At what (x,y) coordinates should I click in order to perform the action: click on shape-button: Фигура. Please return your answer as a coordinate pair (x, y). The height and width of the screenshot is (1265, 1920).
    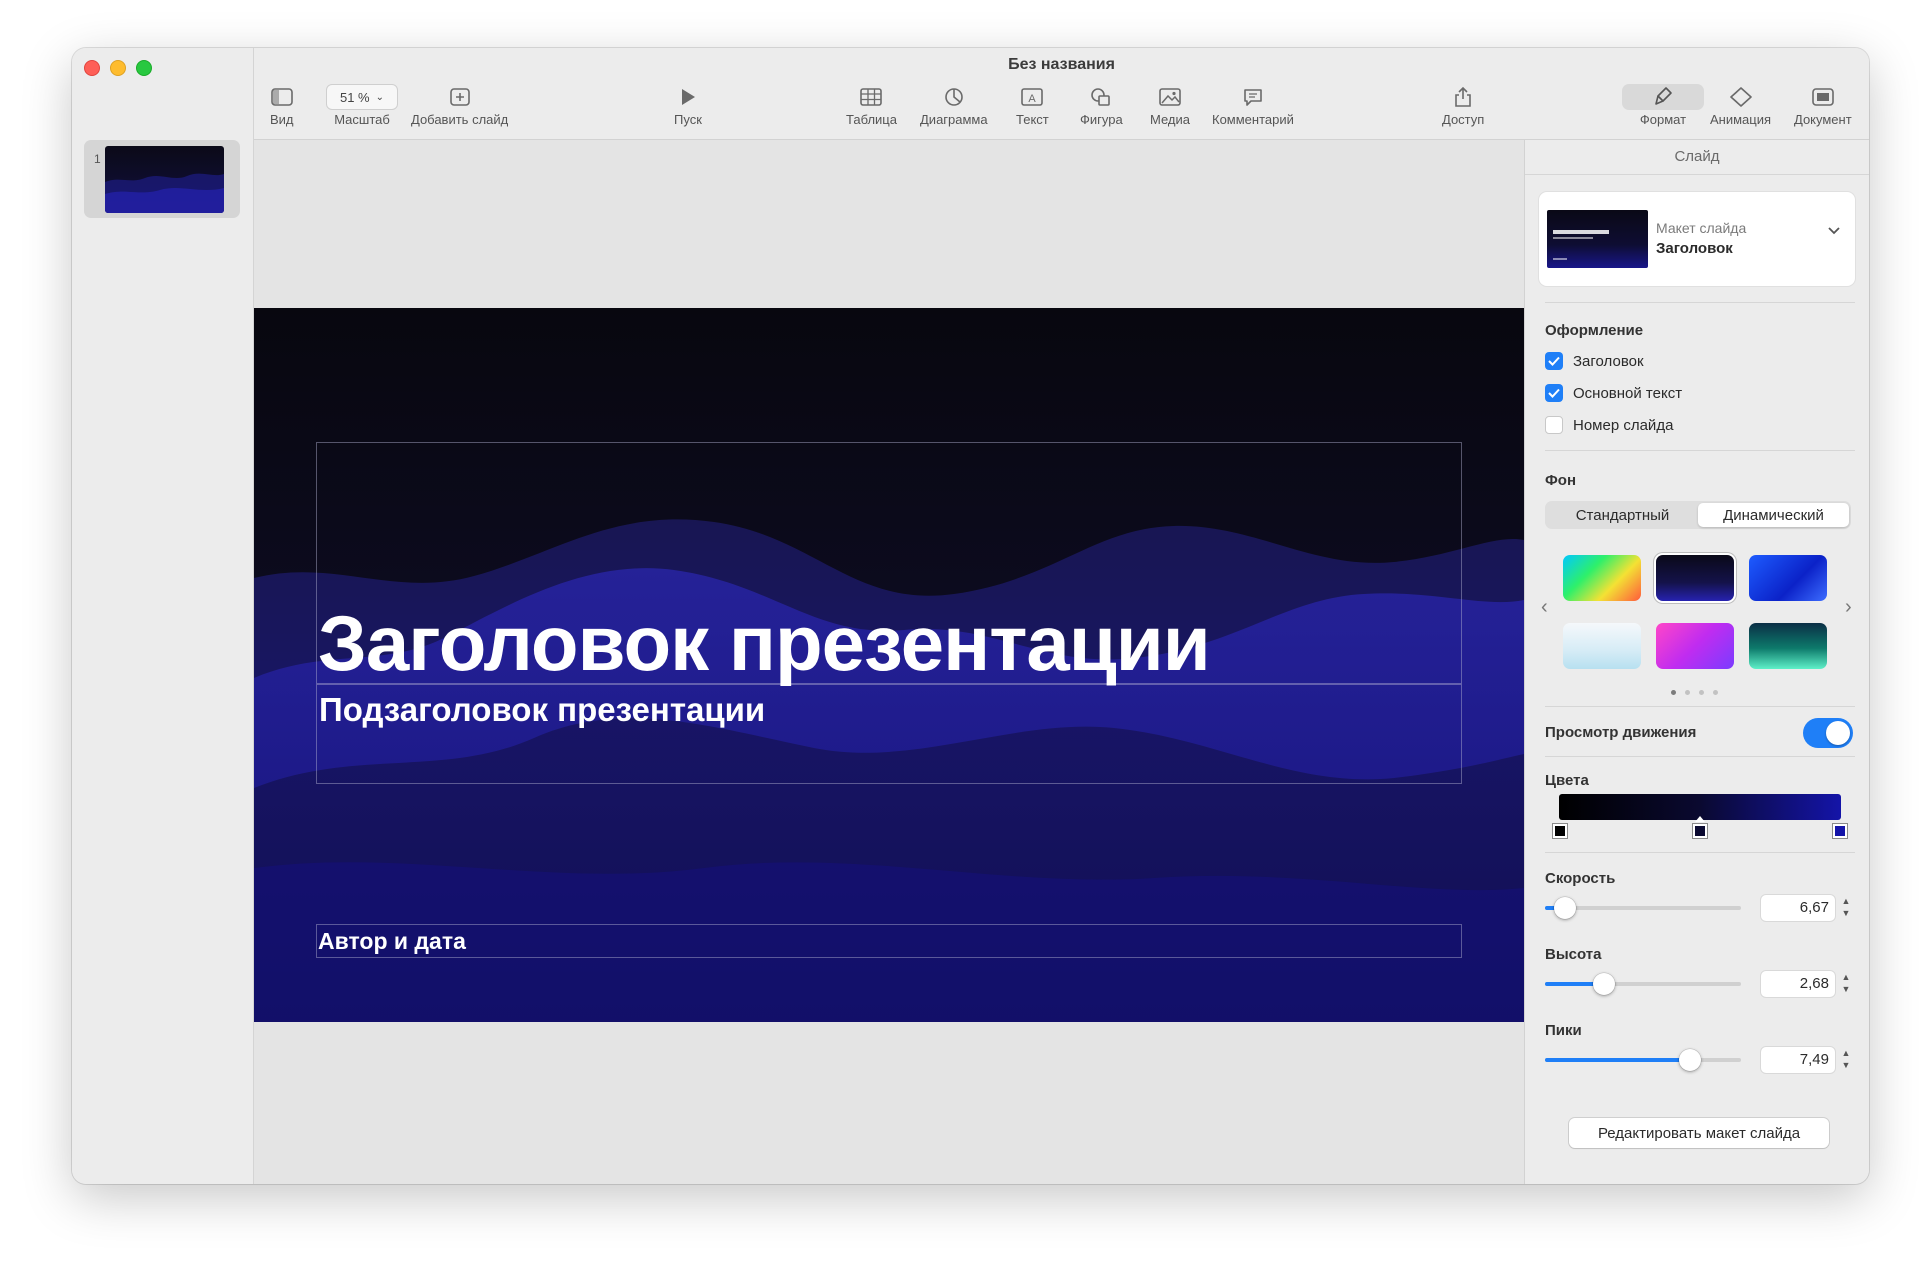
    Looking at the image, I should click on (1101, 105).